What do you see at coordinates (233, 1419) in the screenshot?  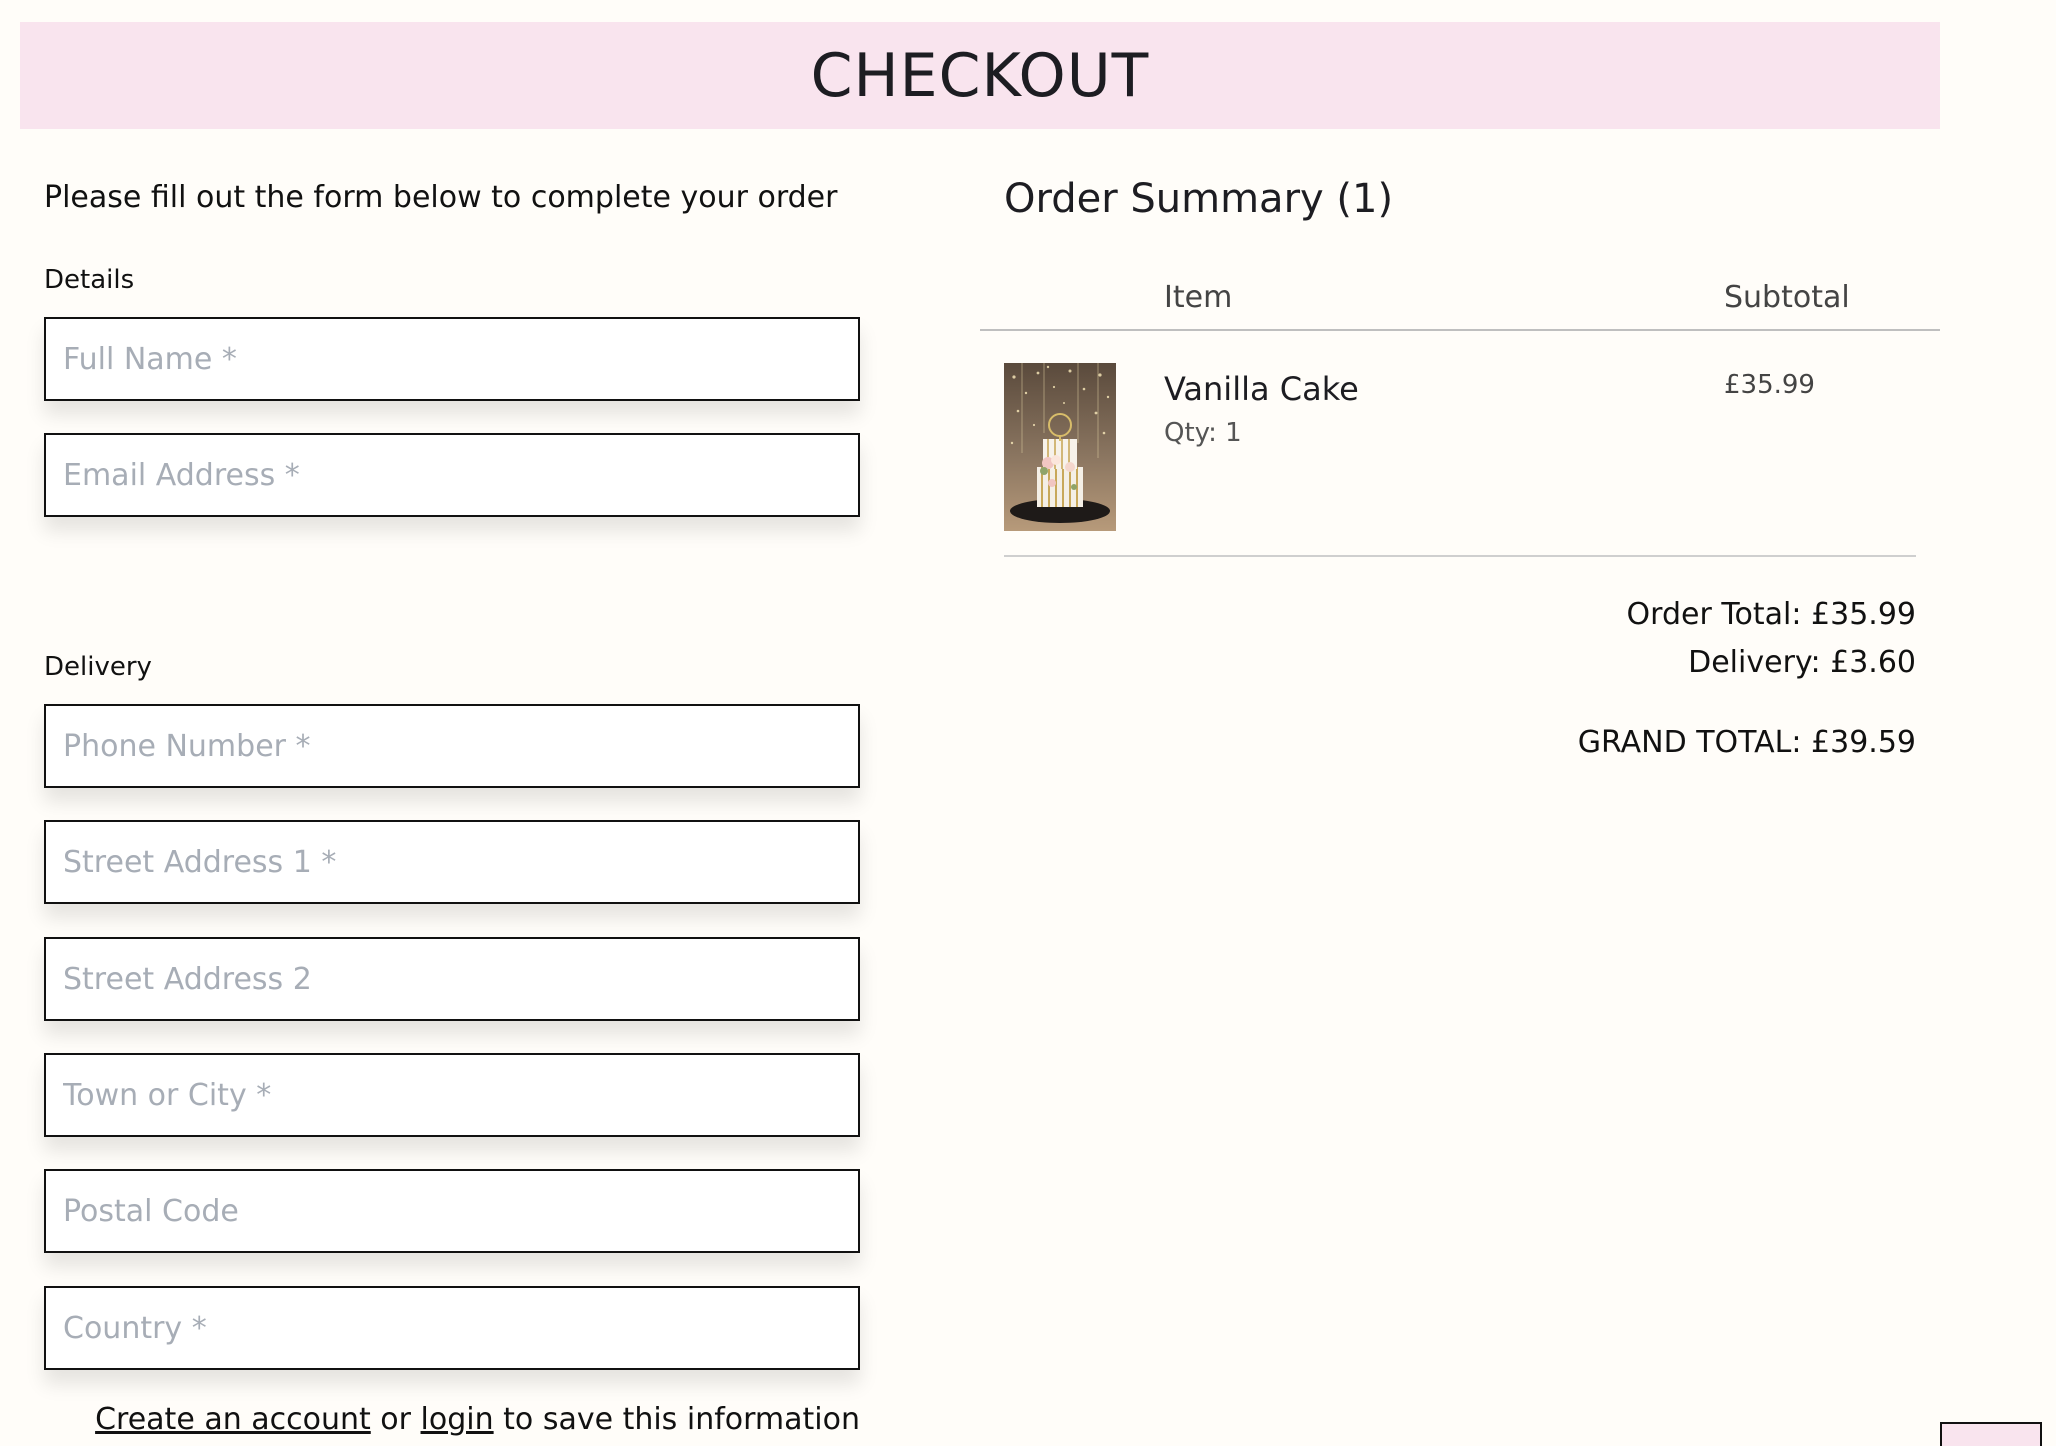 I see `create-account-link: Create an account` at bounding box center [233, 1419].